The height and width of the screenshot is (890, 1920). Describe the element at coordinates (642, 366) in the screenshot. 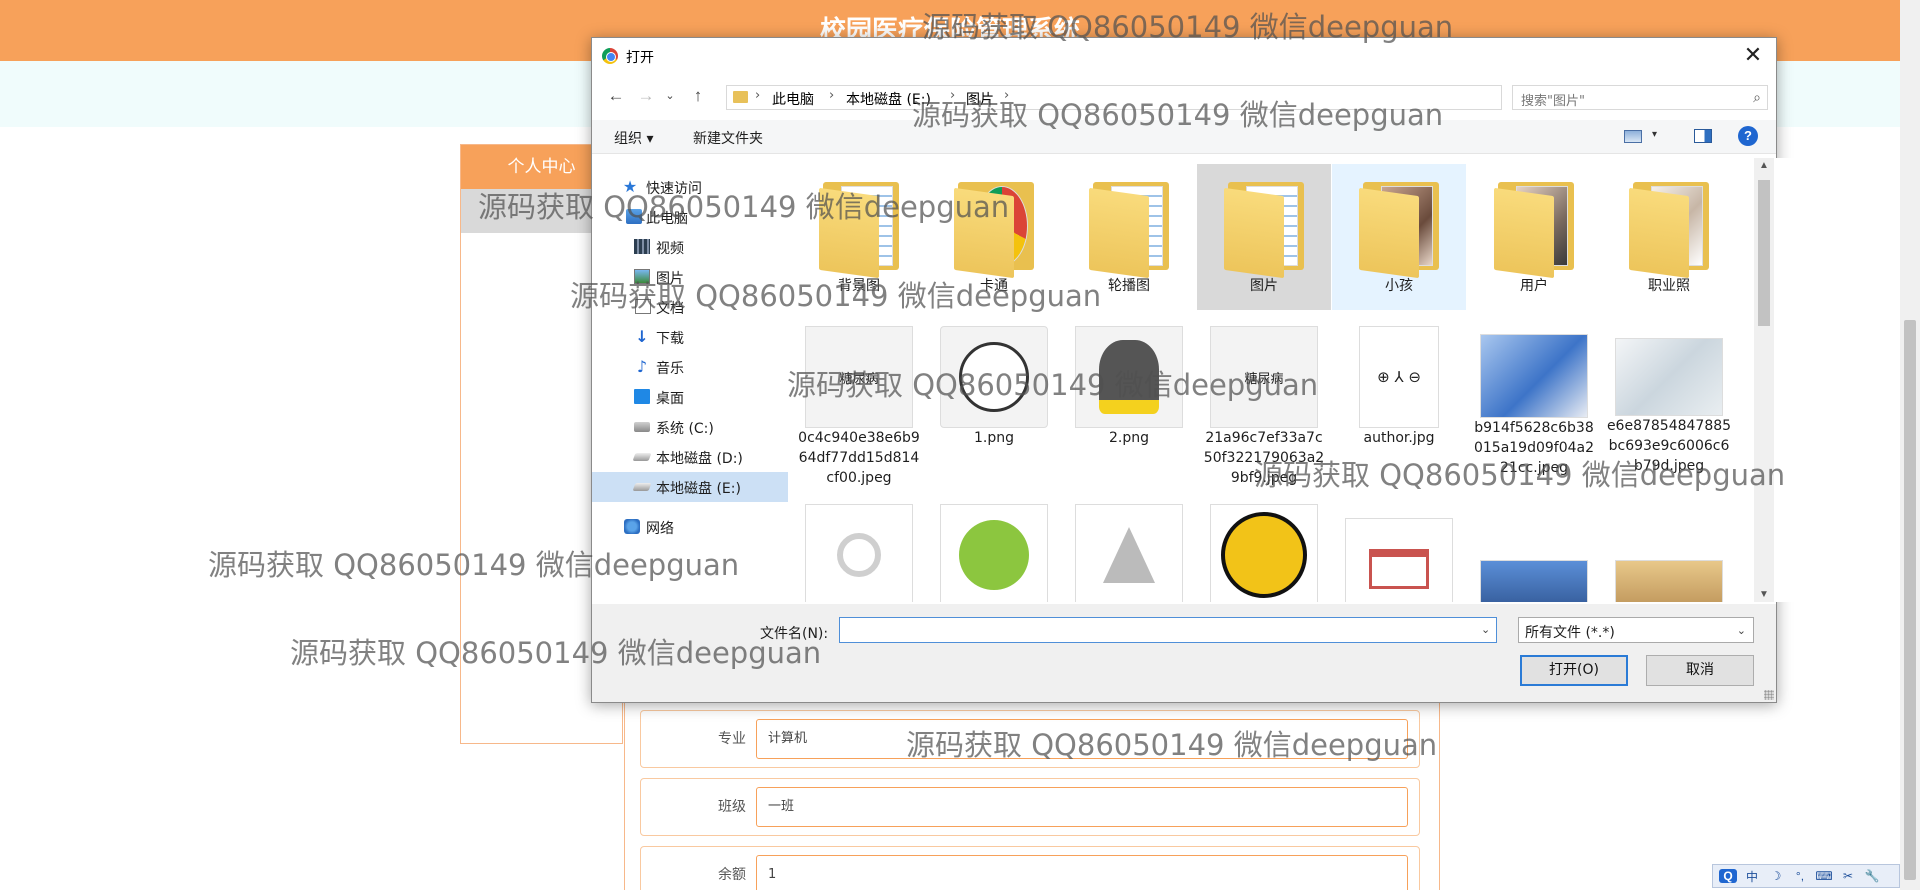

I see `music-icon: ♪` at that location.